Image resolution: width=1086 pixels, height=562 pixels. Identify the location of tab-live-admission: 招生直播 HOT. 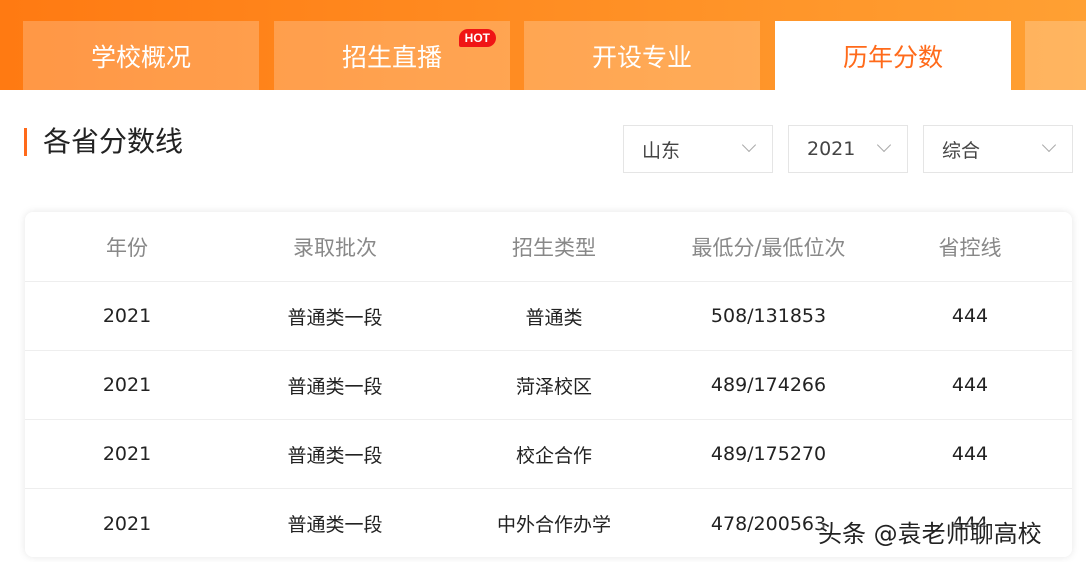
(392, 55).